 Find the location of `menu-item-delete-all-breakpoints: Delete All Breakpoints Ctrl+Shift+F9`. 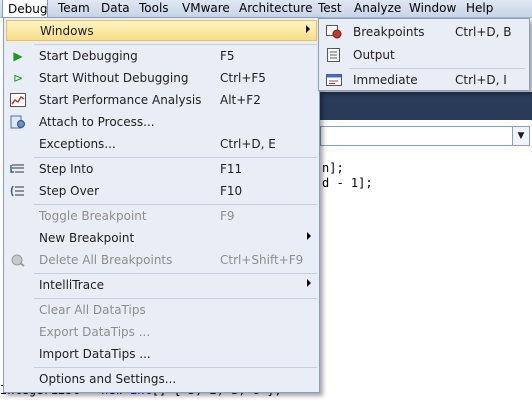

menu-item-delete-all-breakpoints: Delete All Breakpoints Ctrl+Shift+F9 is located at coordinates (161, 260).